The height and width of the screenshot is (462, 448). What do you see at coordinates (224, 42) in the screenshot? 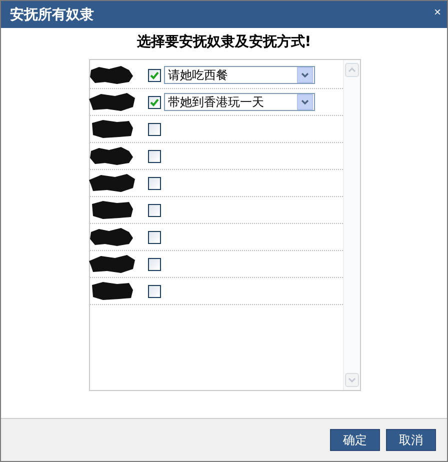
I see `heading: 选择要安抚奴隶及安抚方式!` at bounding box center [224, 42].